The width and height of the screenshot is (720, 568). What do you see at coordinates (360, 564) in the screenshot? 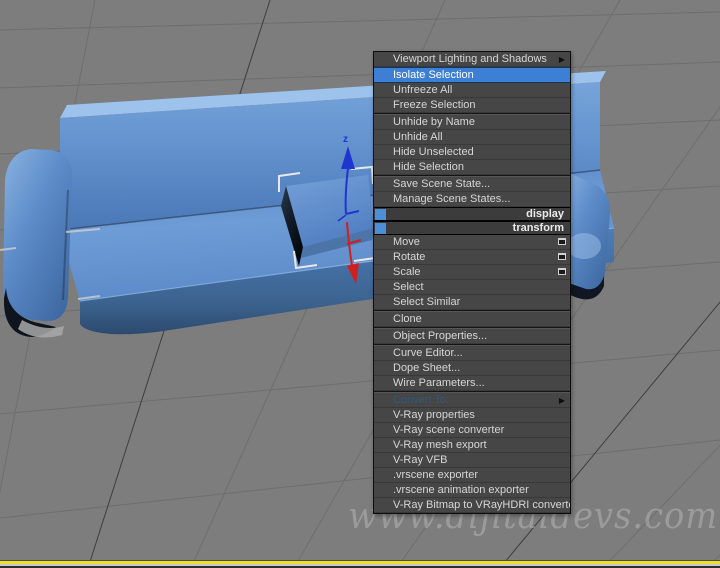
I see `active-viewport-border` at bounding box center [360, 564].